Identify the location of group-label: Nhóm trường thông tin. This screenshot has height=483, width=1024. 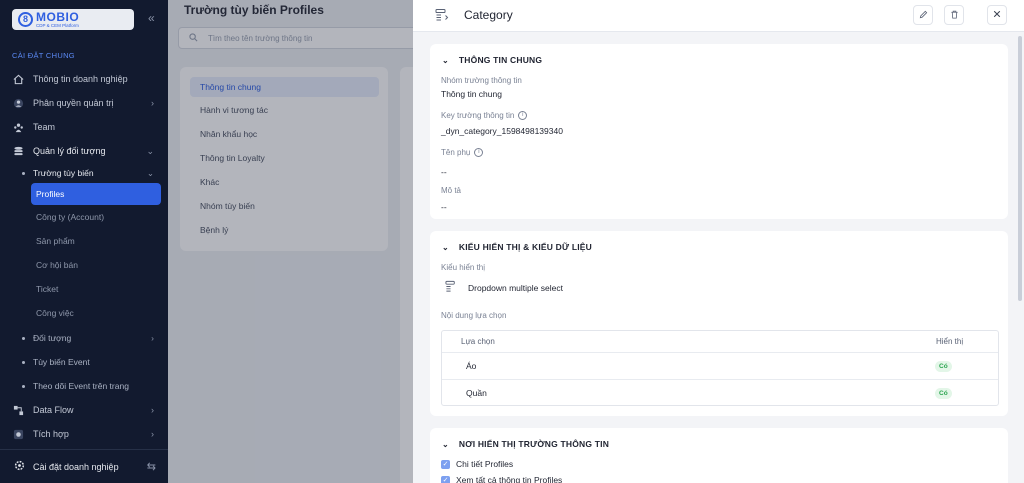
(481, 80).